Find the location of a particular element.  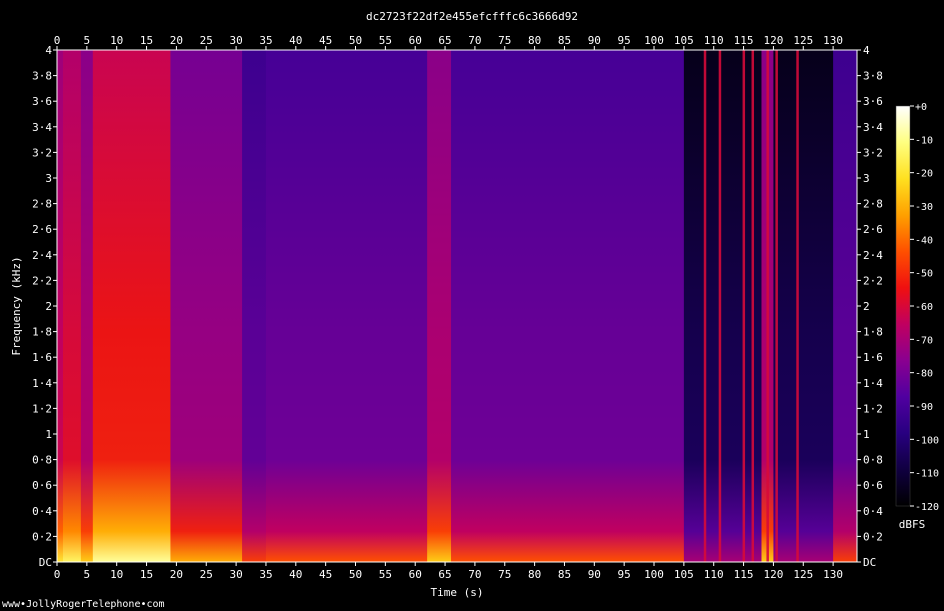

y-tick-label: 3·6 is located at coordinates (873, 101).